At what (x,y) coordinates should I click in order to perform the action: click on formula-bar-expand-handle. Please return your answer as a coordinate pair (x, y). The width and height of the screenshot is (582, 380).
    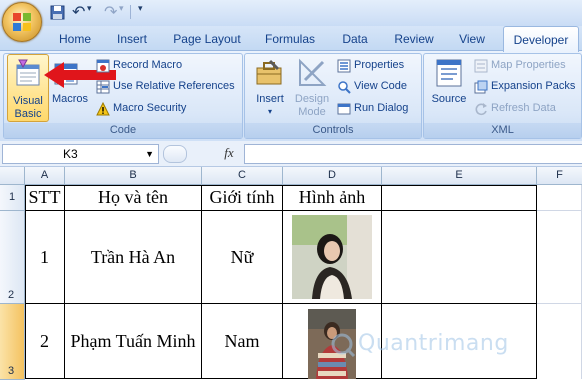
    Looking at the image, I should click on (175, 154).